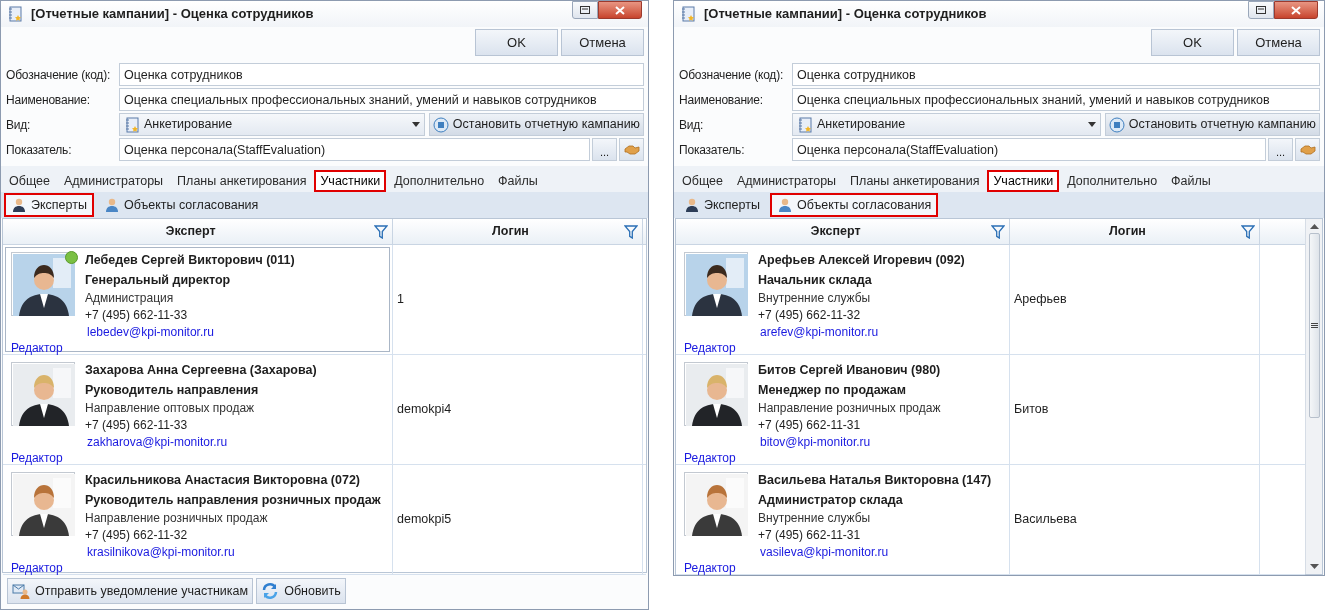  I want to click on job-title: Начальник склада, so click(815, 280).